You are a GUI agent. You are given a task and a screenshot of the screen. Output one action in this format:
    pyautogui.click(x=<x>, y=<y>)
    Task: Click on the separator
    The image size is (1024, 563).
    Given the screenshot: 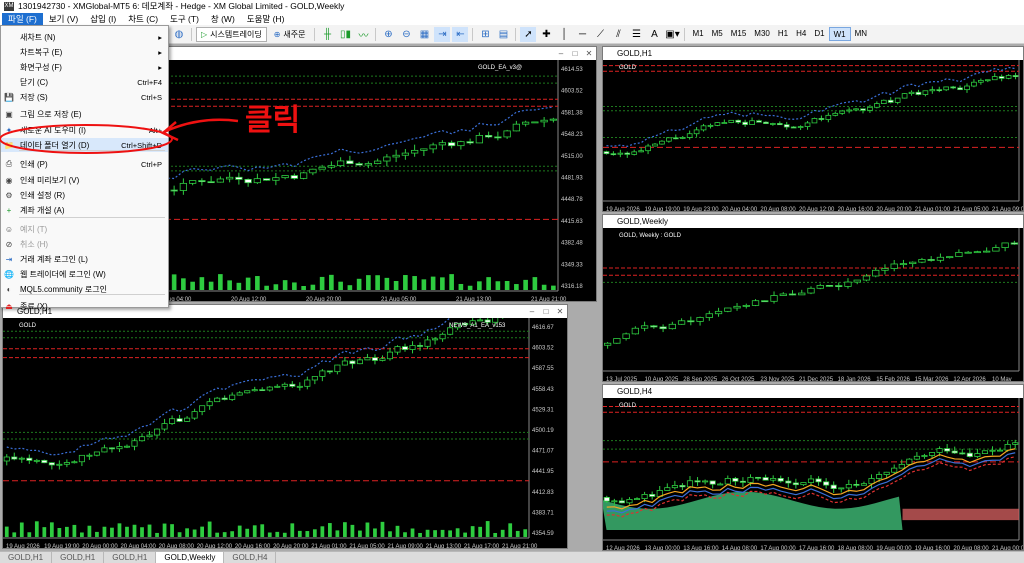 What is the action you would take?
    pyautogui.click(x=516, y=34)
    